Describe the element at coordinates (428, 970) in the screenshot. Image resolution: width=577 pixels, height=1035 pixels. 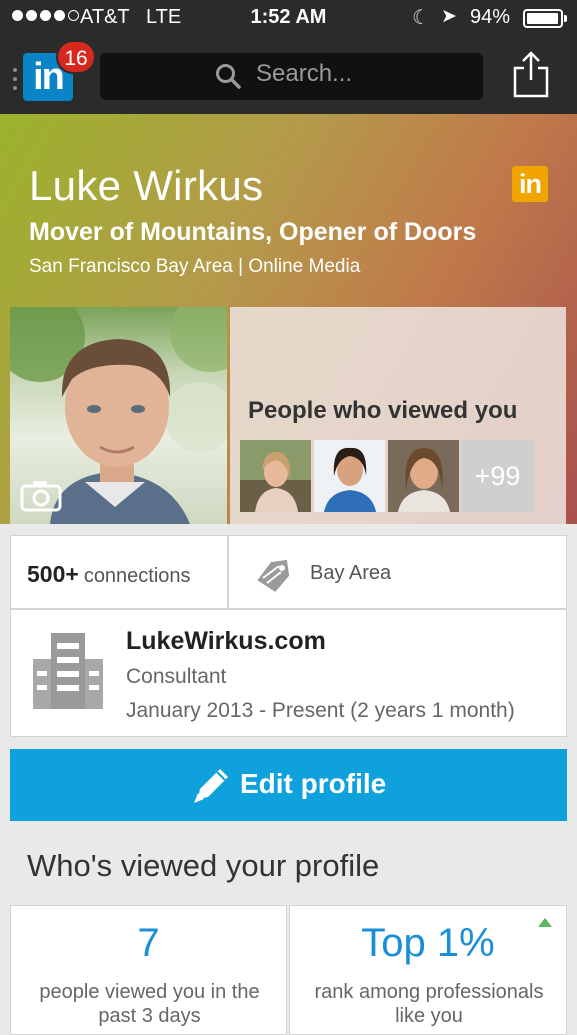
I see `rank-stat-card: Top 1% rank among professionals like you` at that location.